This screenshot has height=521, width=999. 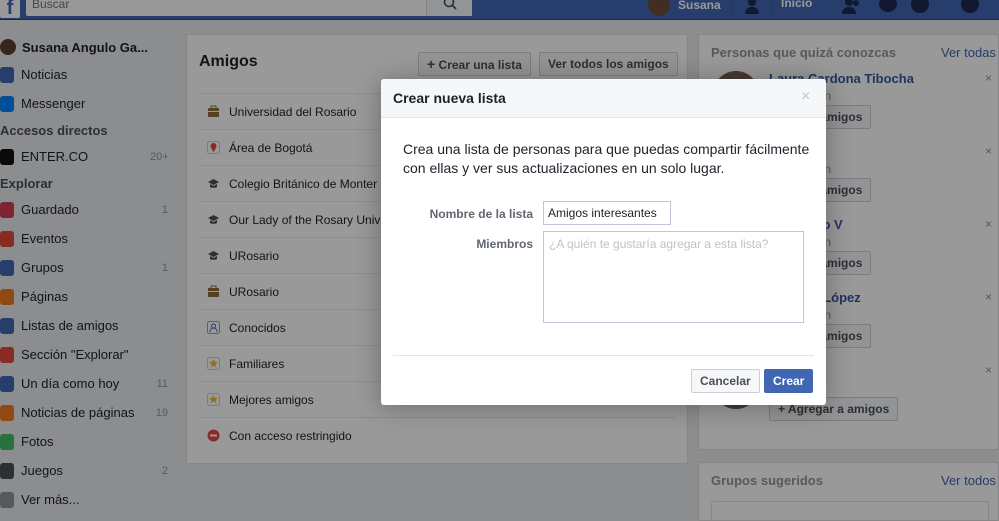 What do you see at coordinates (603, 355) in the screenshot?
I see `divider` at bounding box center [603, 355].